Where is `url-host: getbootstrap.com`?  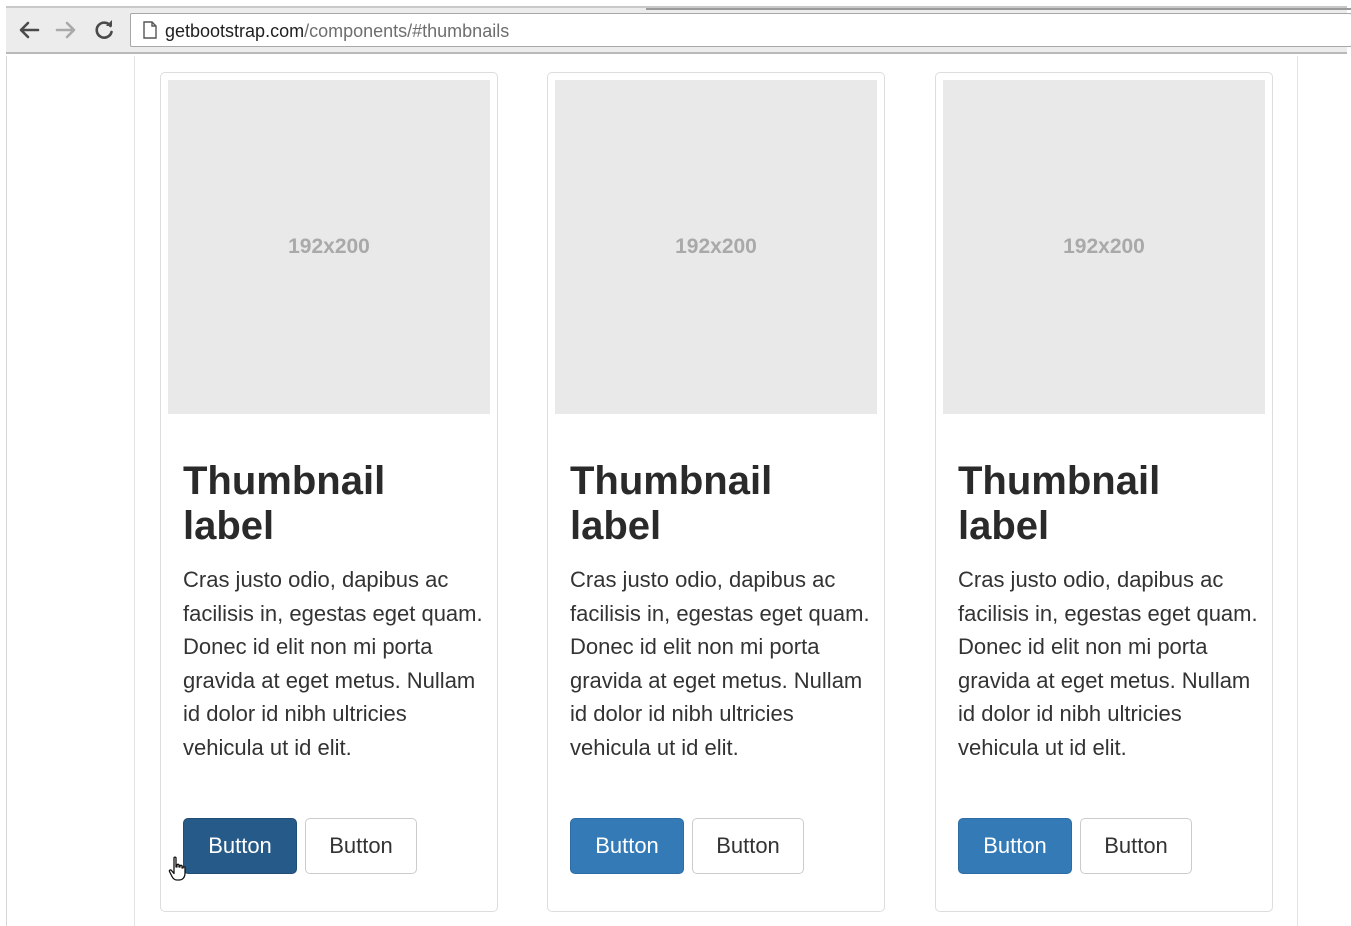
url-host: getbootstrap.com is located at coordinates (235, 31).